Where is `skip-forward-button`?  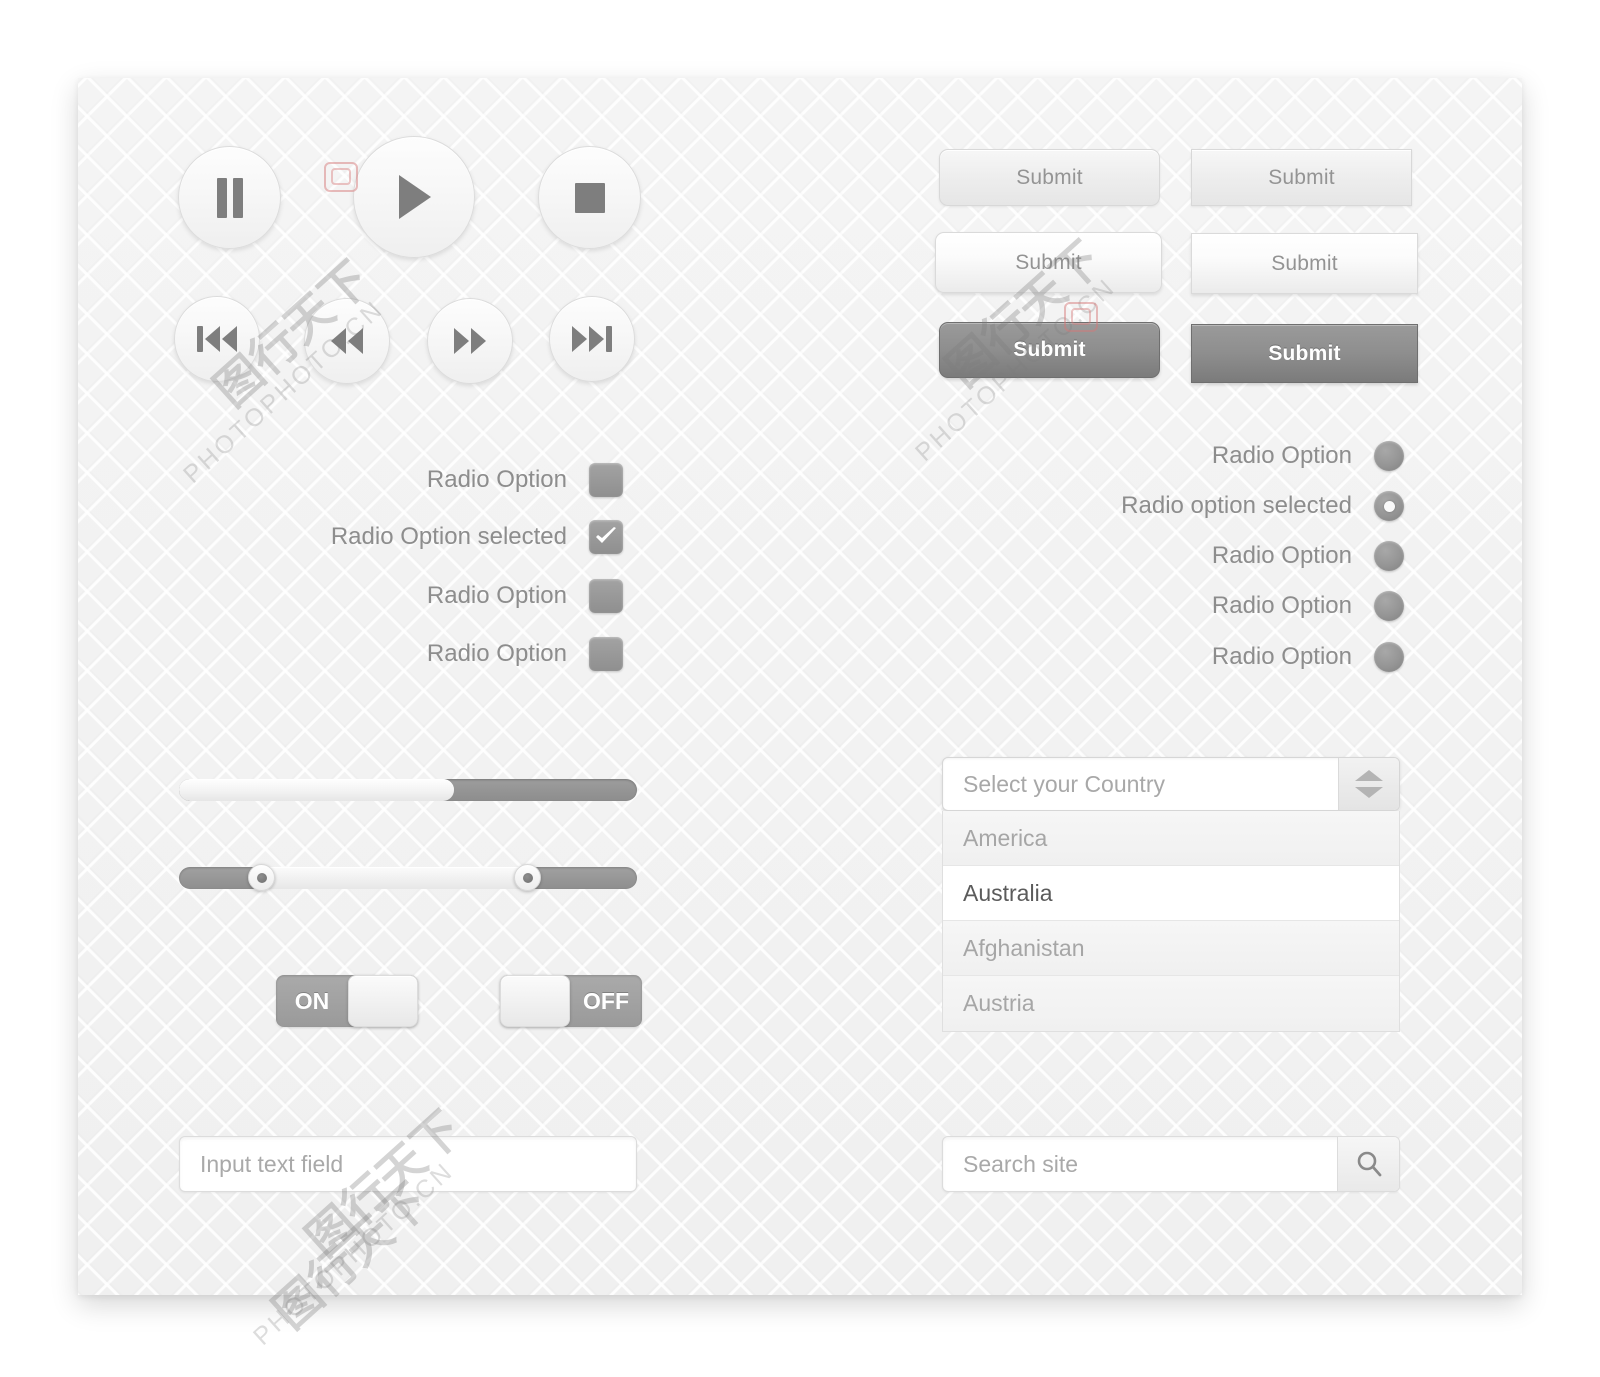 skip-forward-button is located at coordinates (592, 339).